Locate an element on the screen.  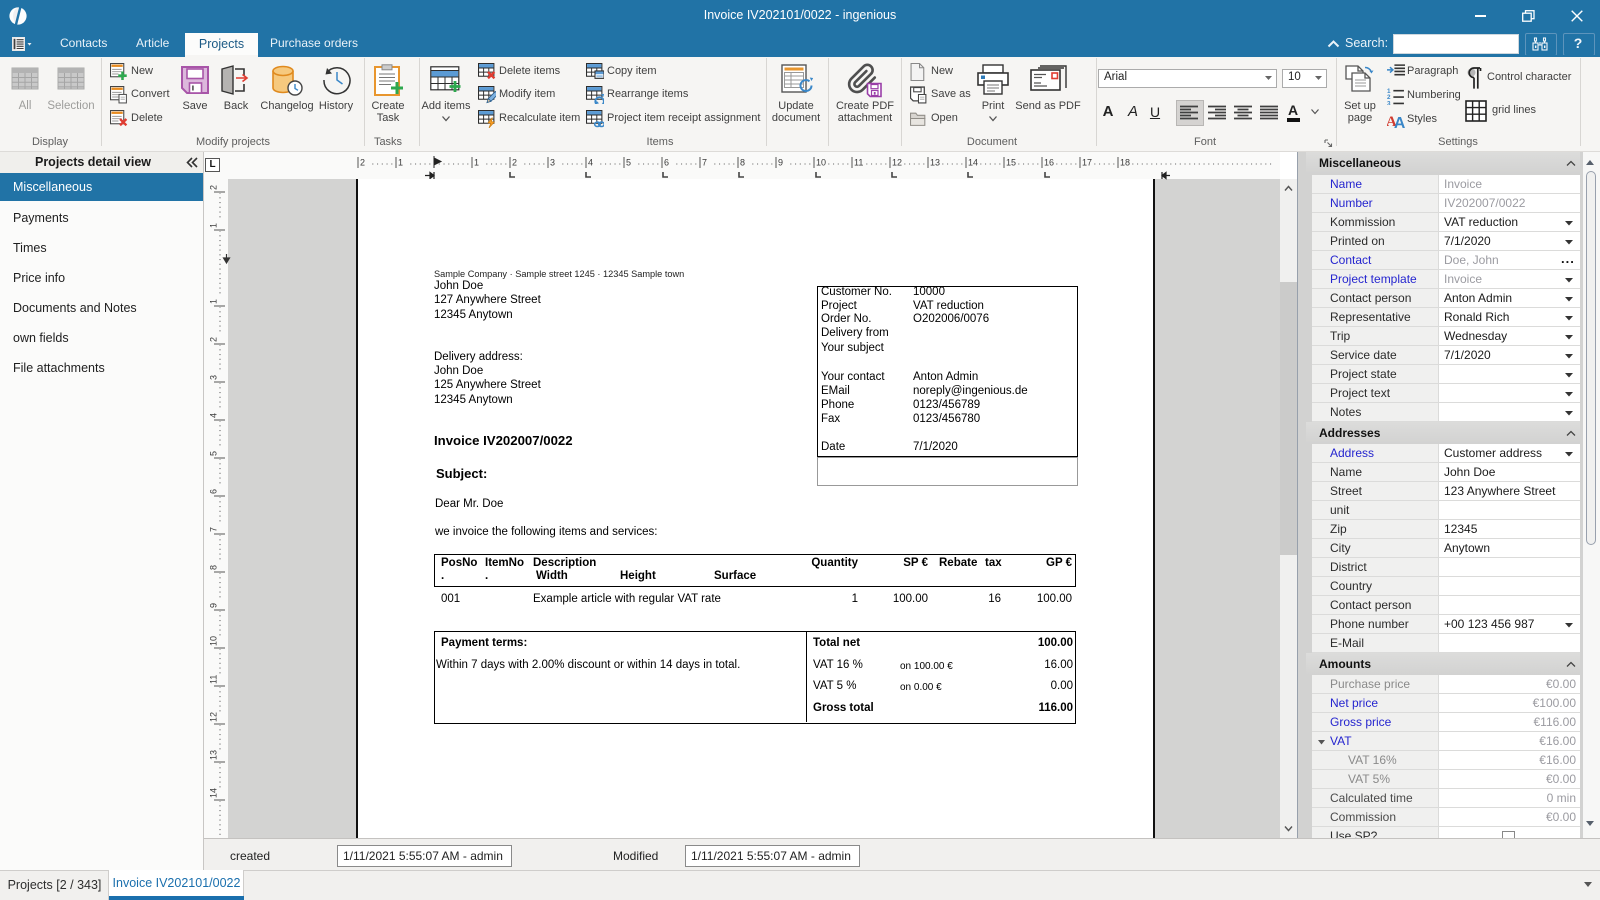
svg-text: 16 is located at coordinates (1049, 163).